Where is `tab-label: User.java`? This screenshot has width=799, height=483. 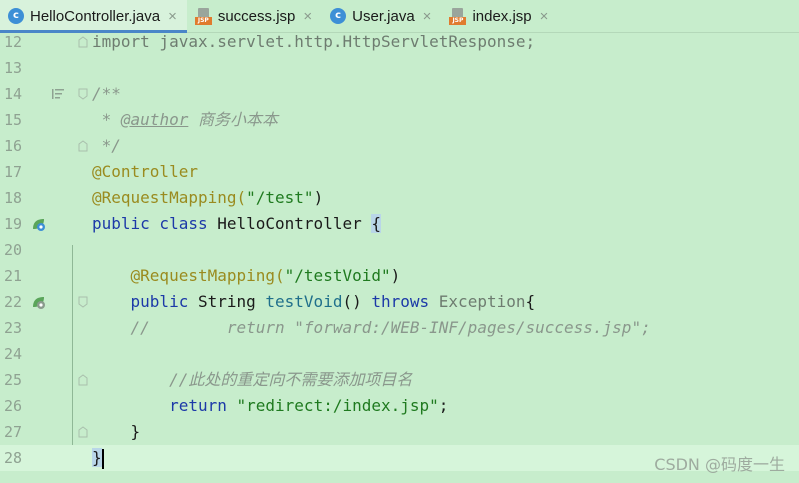 tab-label: User.java is located at coordinates (383, 16).